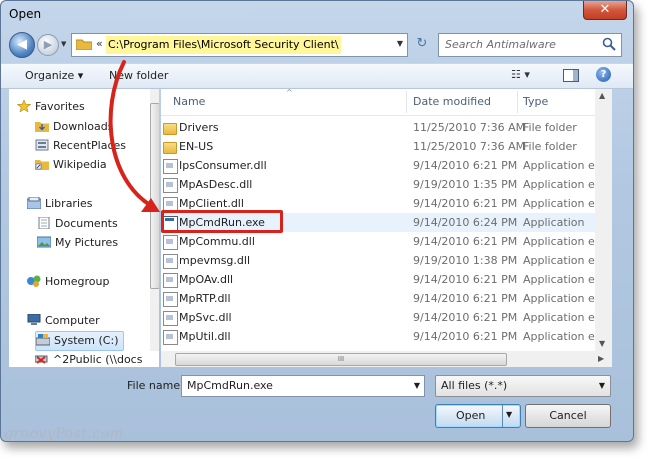  I want to click on sidebar-item-my-pictures: My Pictures, so click(77, 243).